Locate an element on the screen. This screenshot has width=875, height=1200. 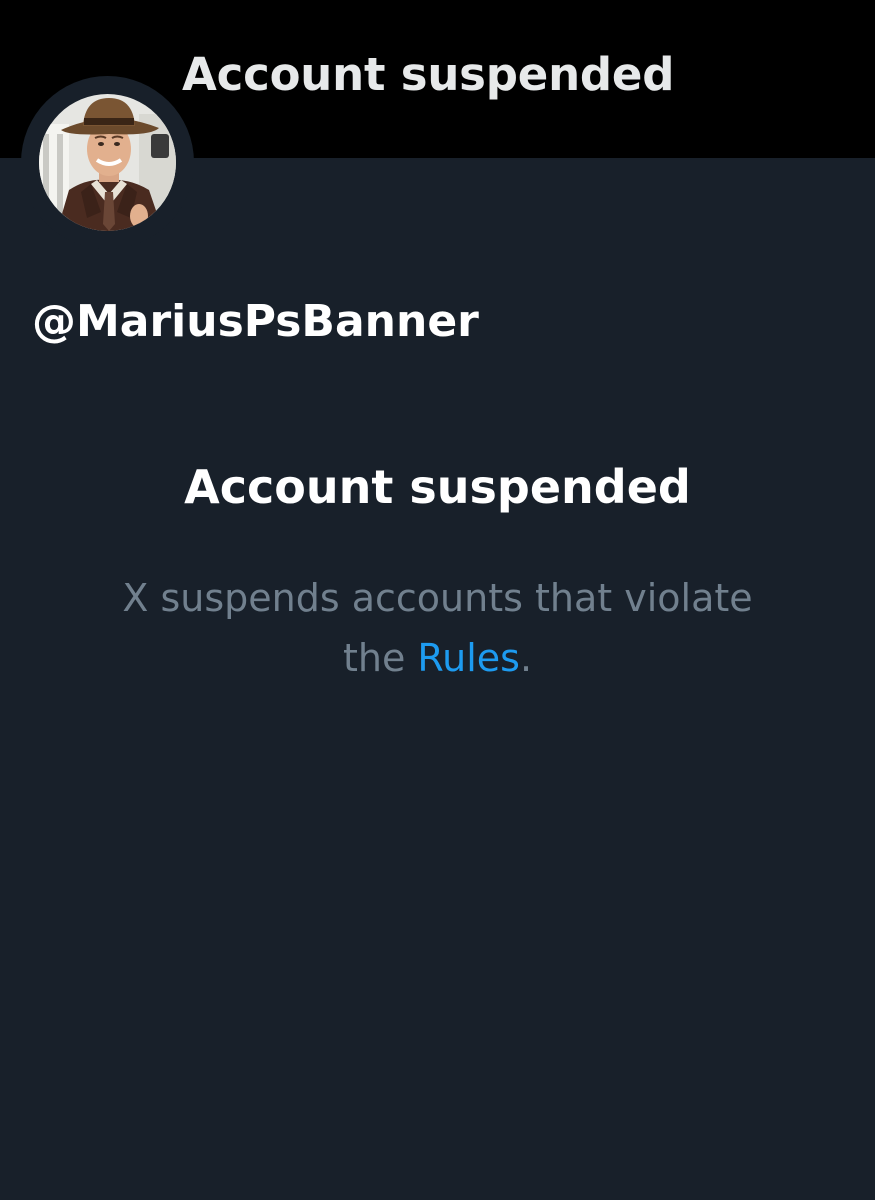
message-suffix: . is located at coordinates (526, 658).